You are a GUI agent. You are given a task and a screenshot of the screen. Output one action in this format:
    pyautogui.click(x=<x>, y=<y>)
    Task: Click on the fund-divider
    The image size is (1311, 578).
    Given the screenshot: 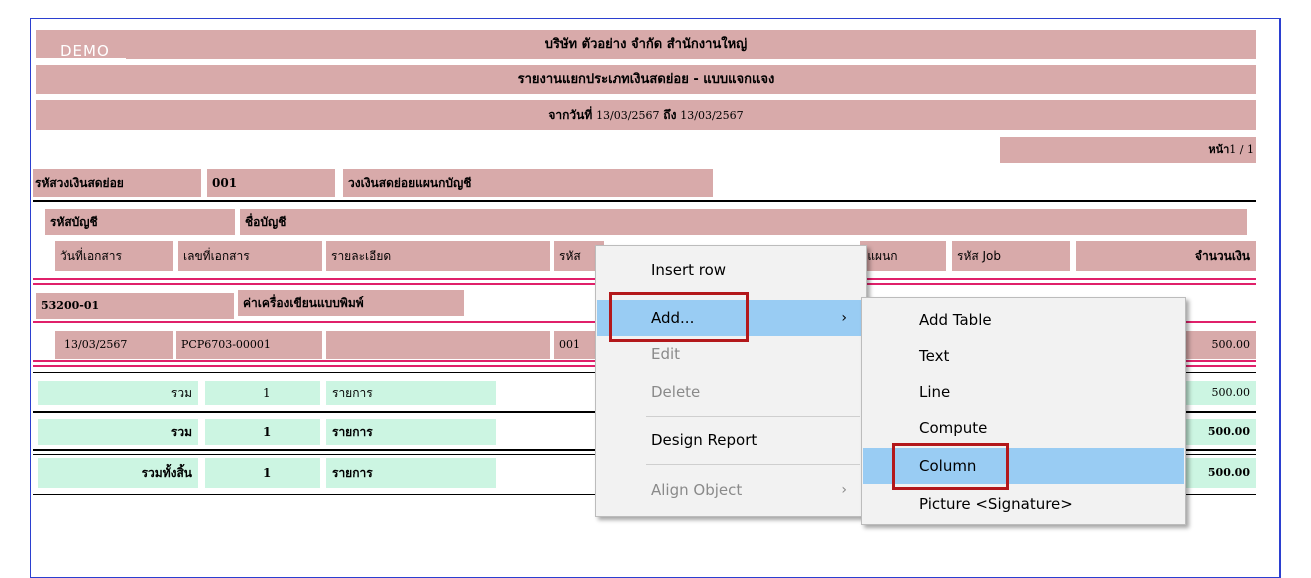 What is the action you would take?
    pyautogui.click(x=644, y=201)
    